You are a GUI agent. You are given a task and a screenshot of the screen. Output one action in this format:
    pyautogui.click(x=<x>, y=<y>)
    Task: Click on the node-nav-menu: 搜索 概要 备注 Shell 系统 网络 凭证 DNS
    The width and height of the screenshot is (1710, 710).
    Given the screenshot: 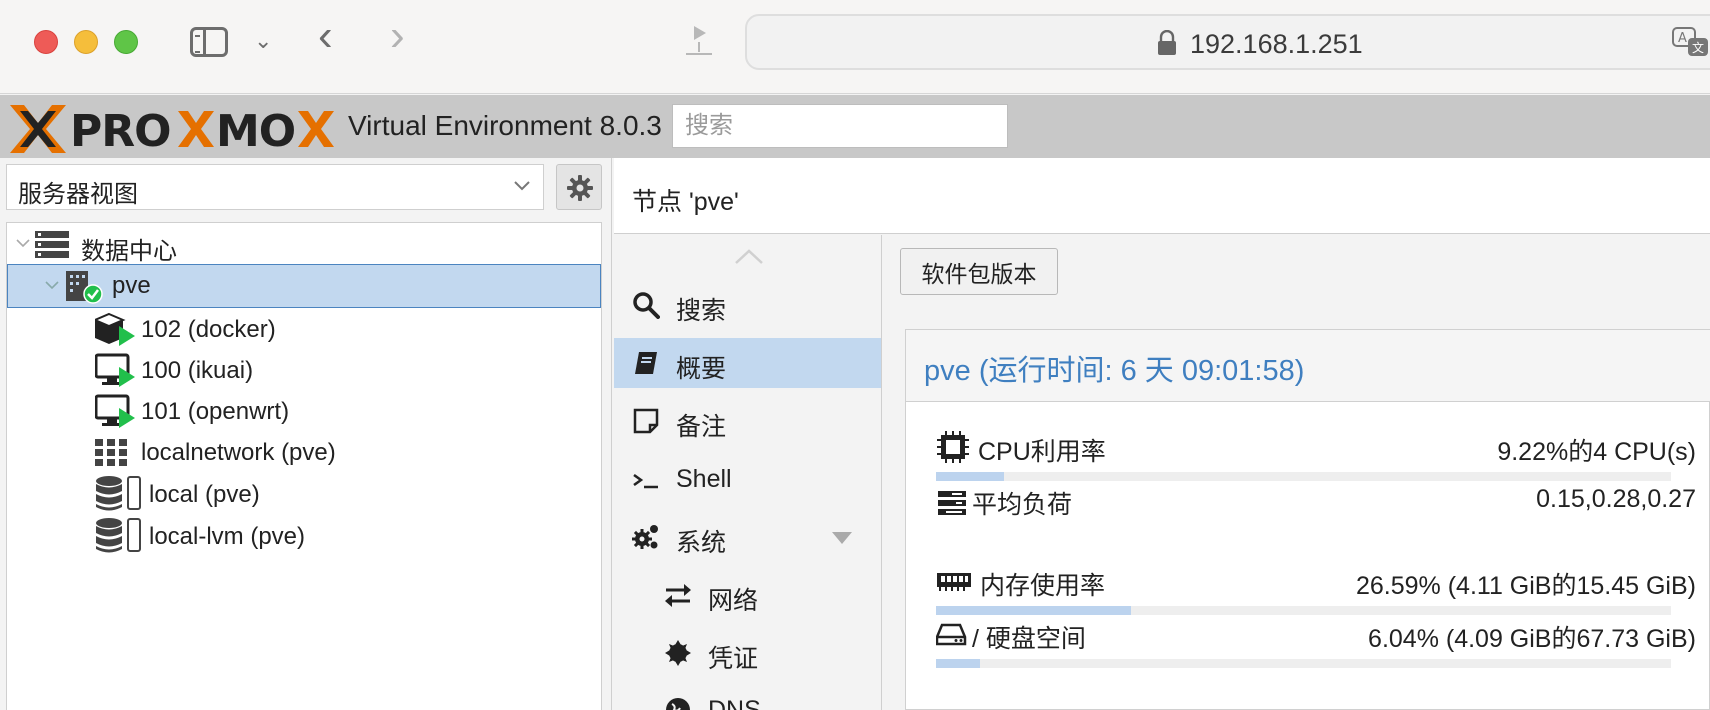 What is the action you would take?
    pyautogui.click(x=748, y=472)
    